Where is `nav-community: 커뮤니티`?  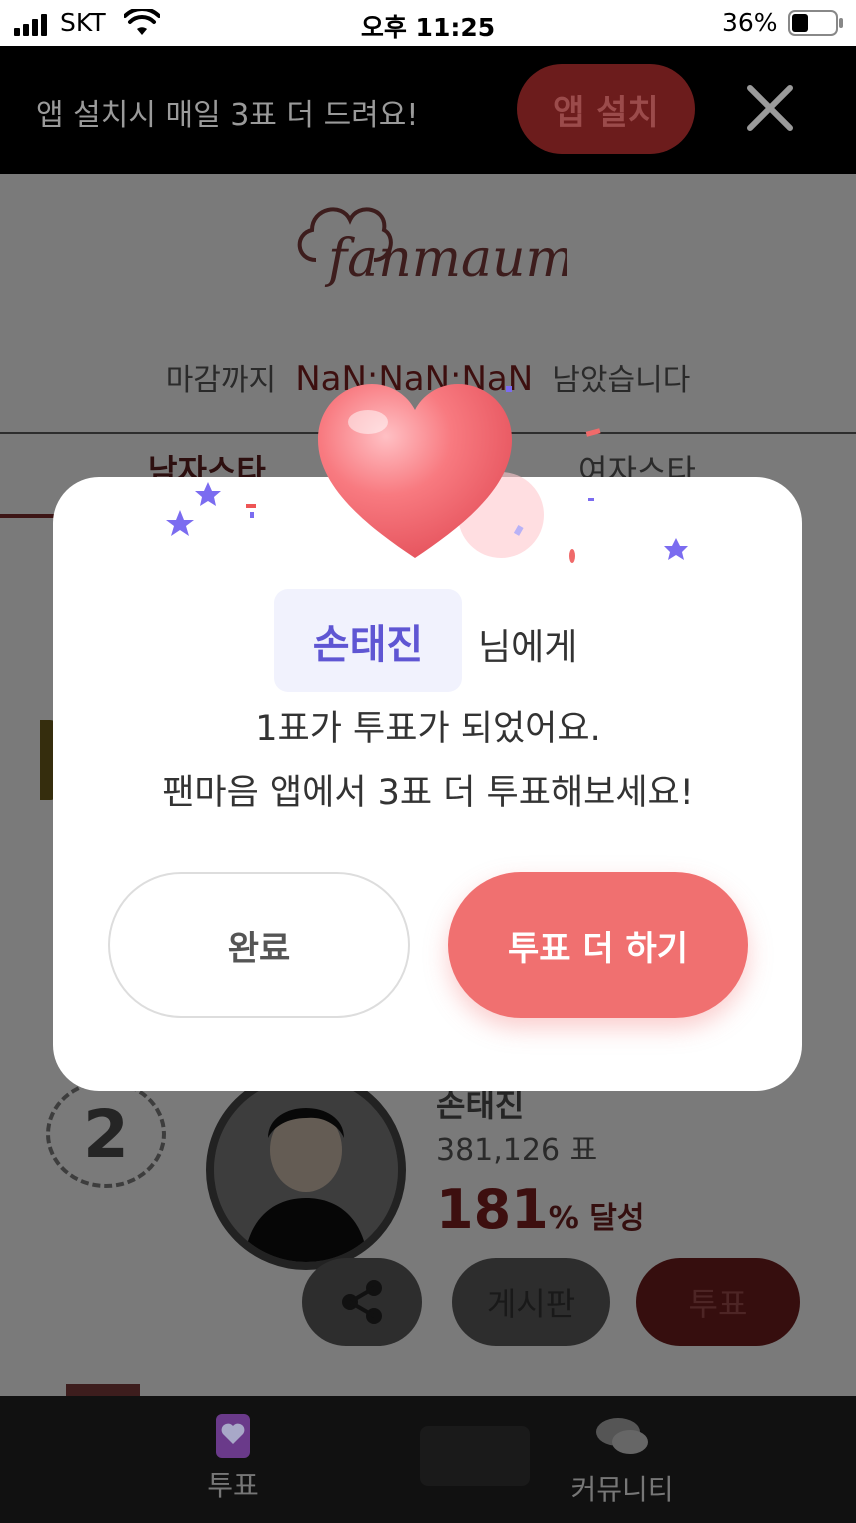 nav-community: 커뮤니티 is located at coordinates (622, 1461).